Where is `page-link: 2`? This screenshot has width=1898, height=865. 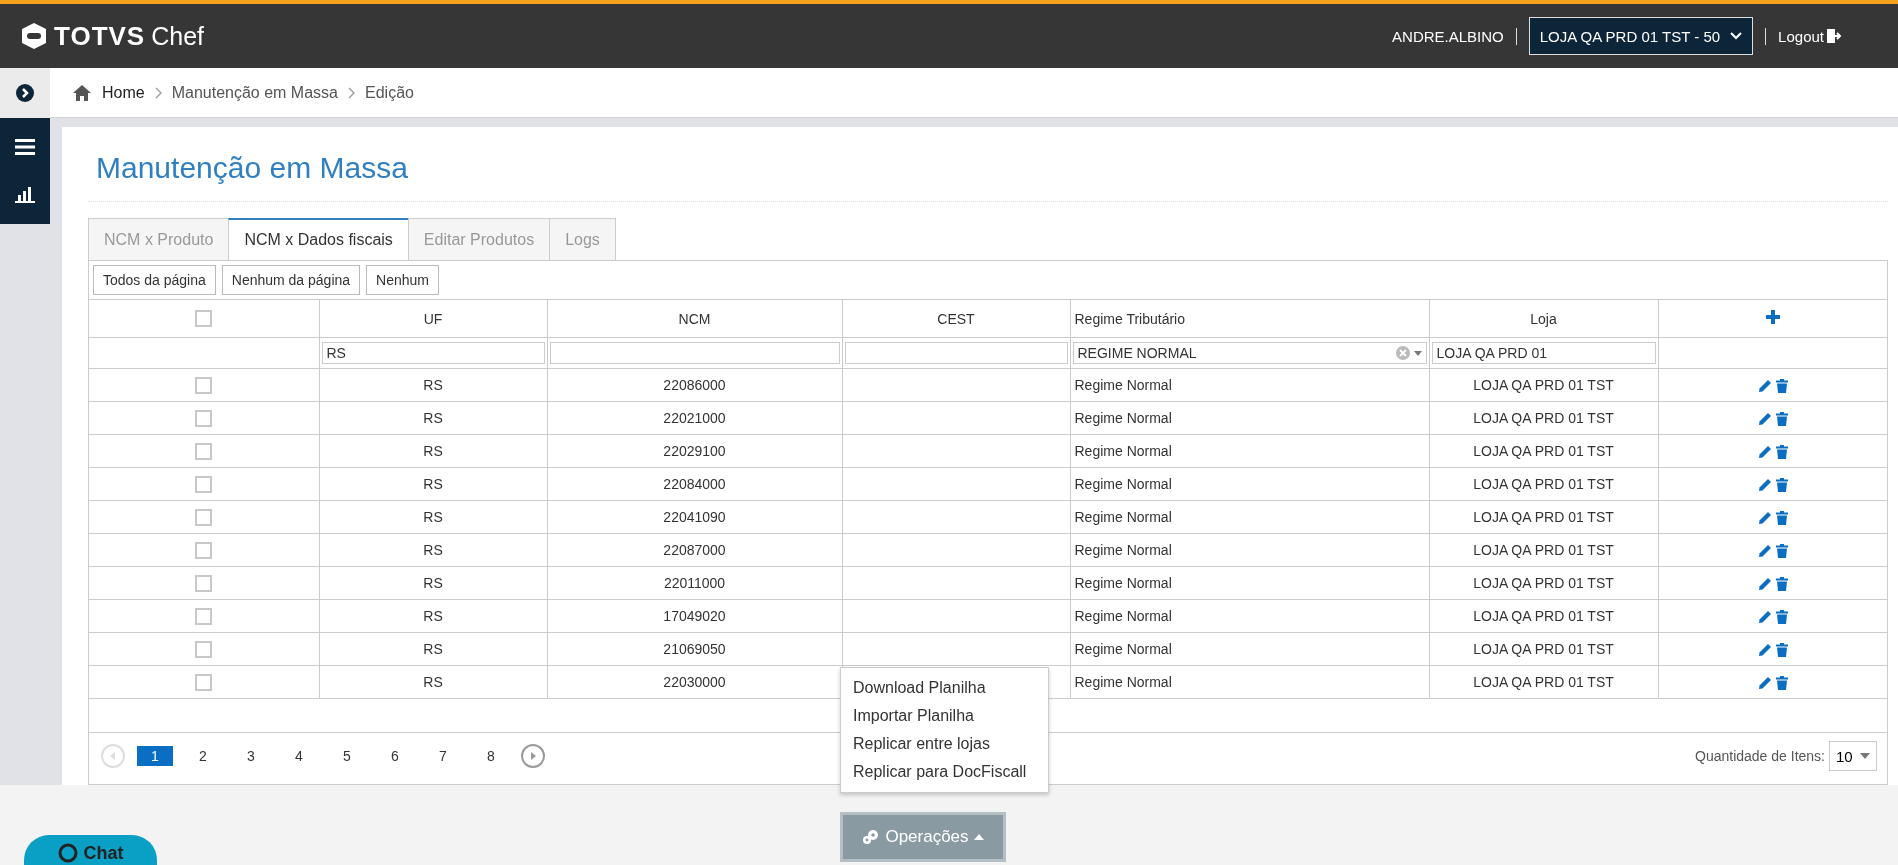 page-link: 2 is located at coordinates (203, 756).